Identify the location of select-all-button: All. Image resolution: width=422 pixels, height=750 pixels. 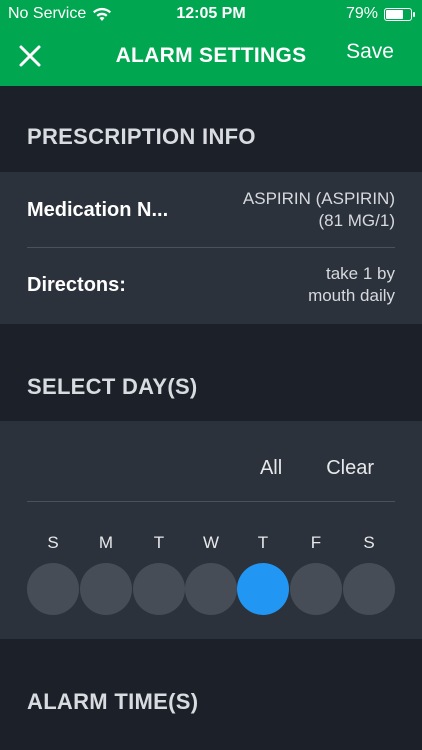
(271, 468).